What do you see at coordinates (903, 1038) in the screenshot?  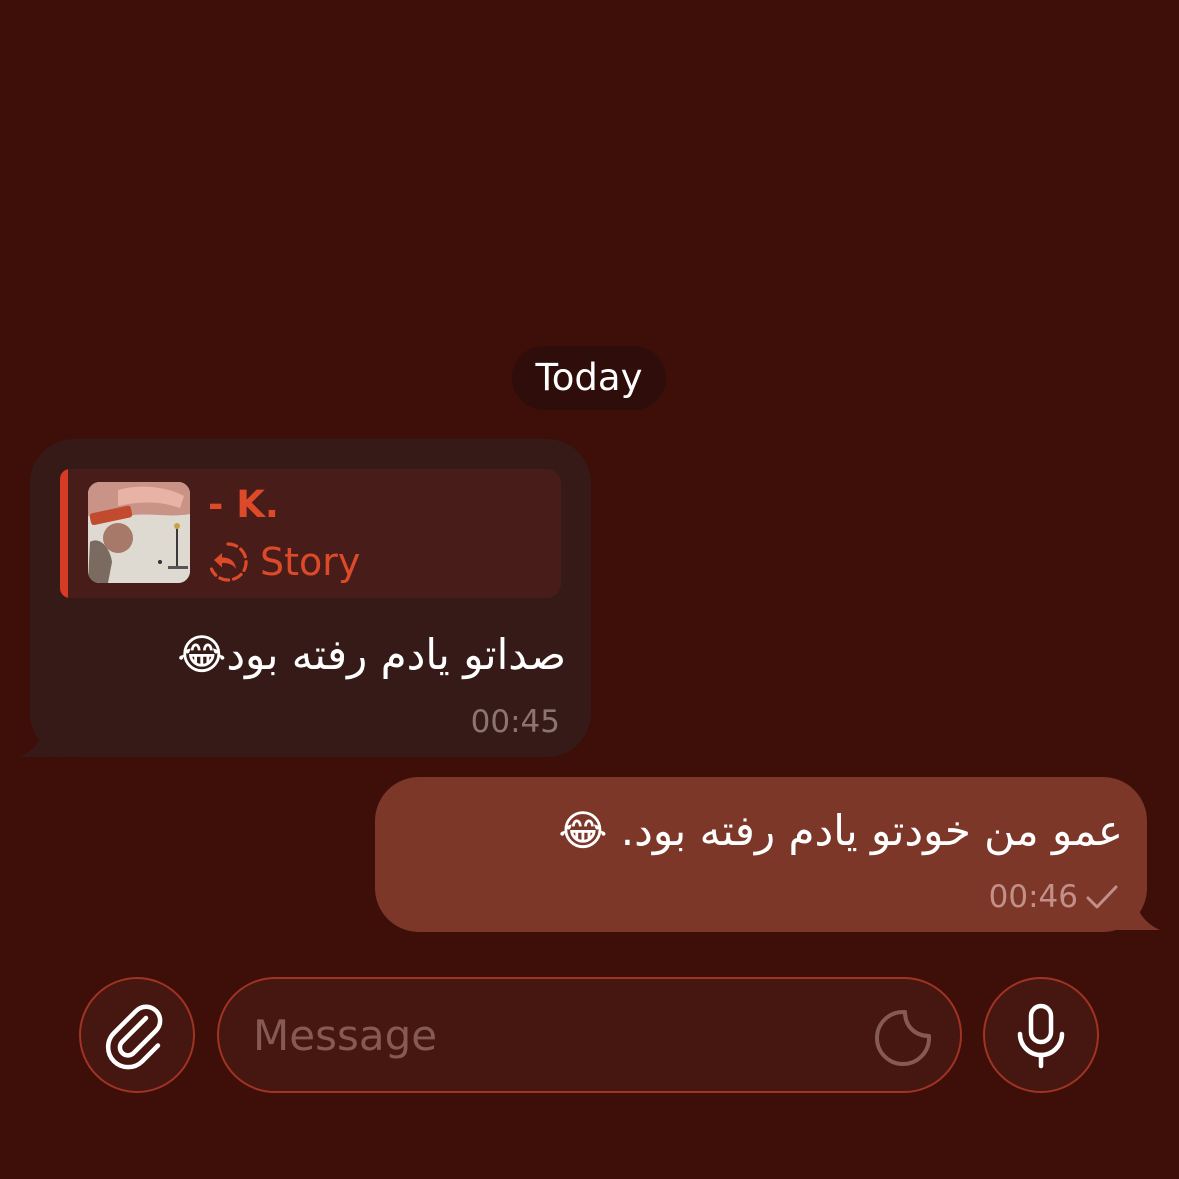 I see `sticker-icon` at bounding box center [903, 1038].